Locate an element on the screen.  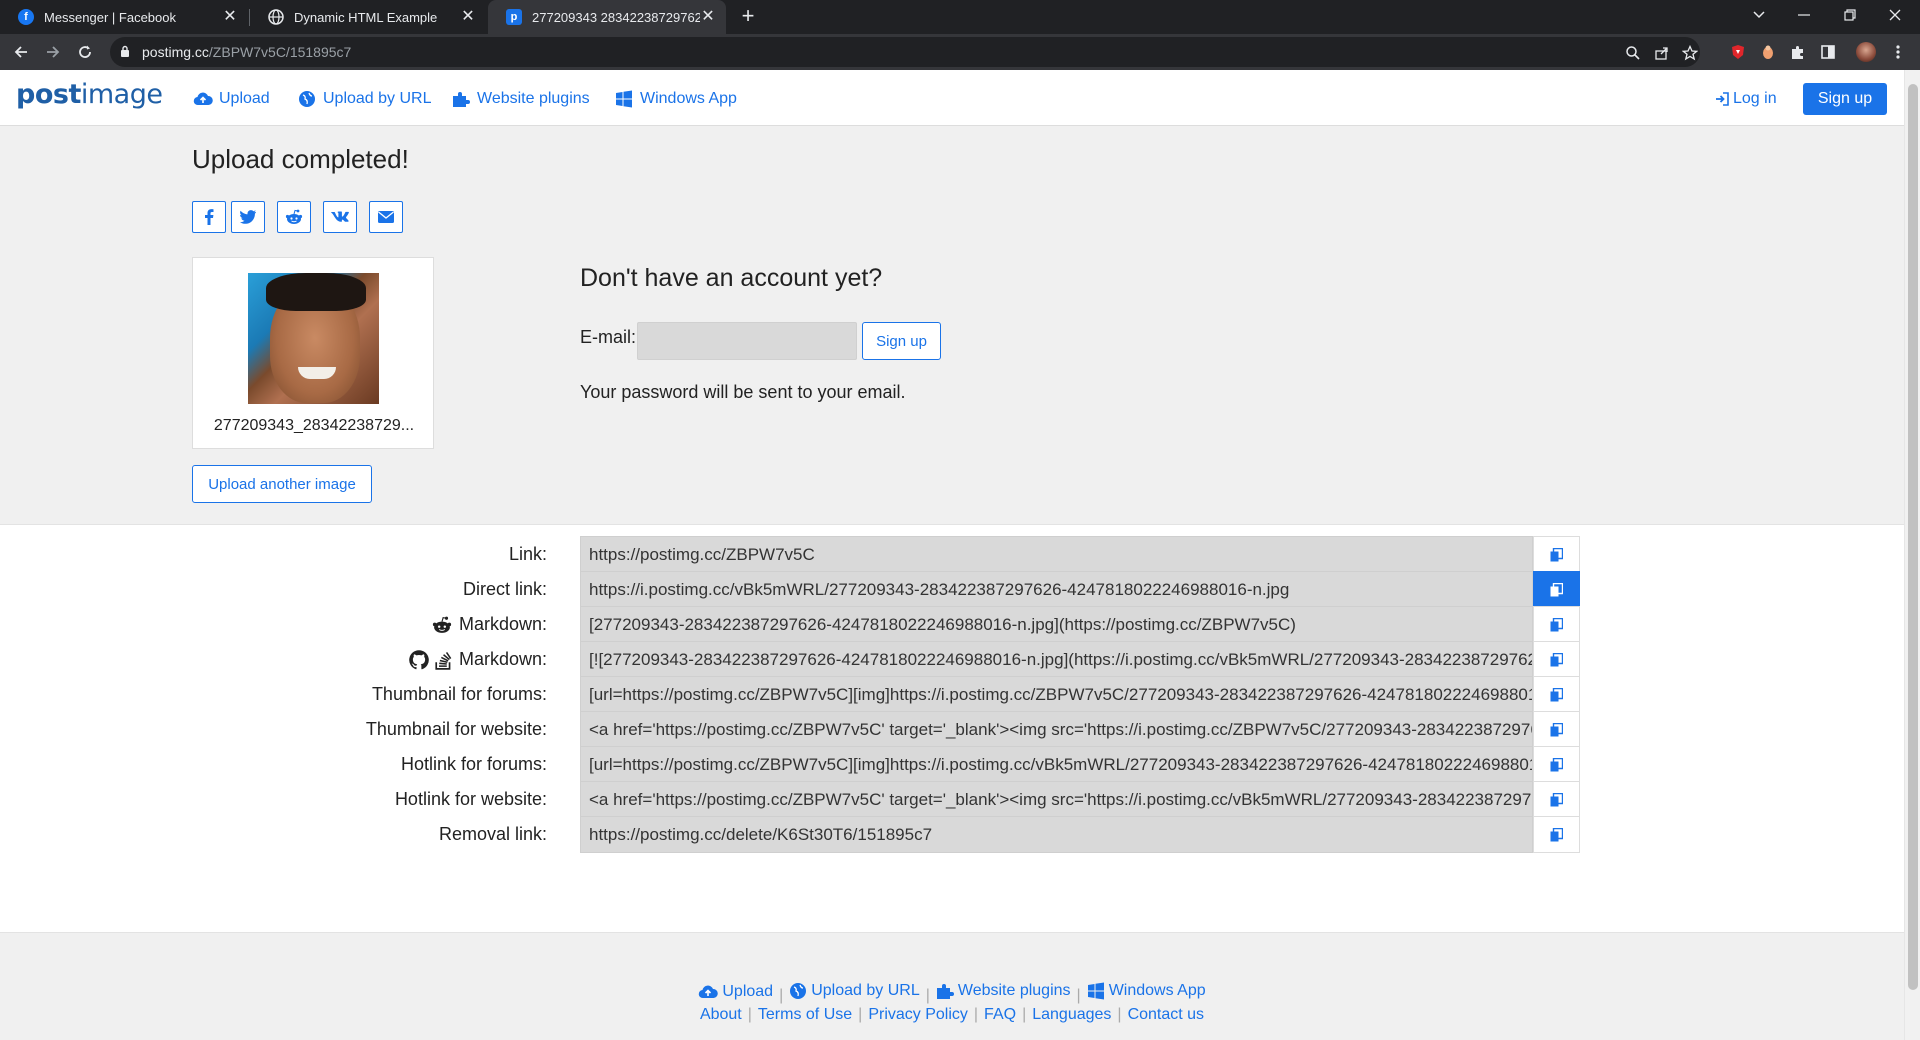
share-twitter-button is located at coordinates (248, 217).